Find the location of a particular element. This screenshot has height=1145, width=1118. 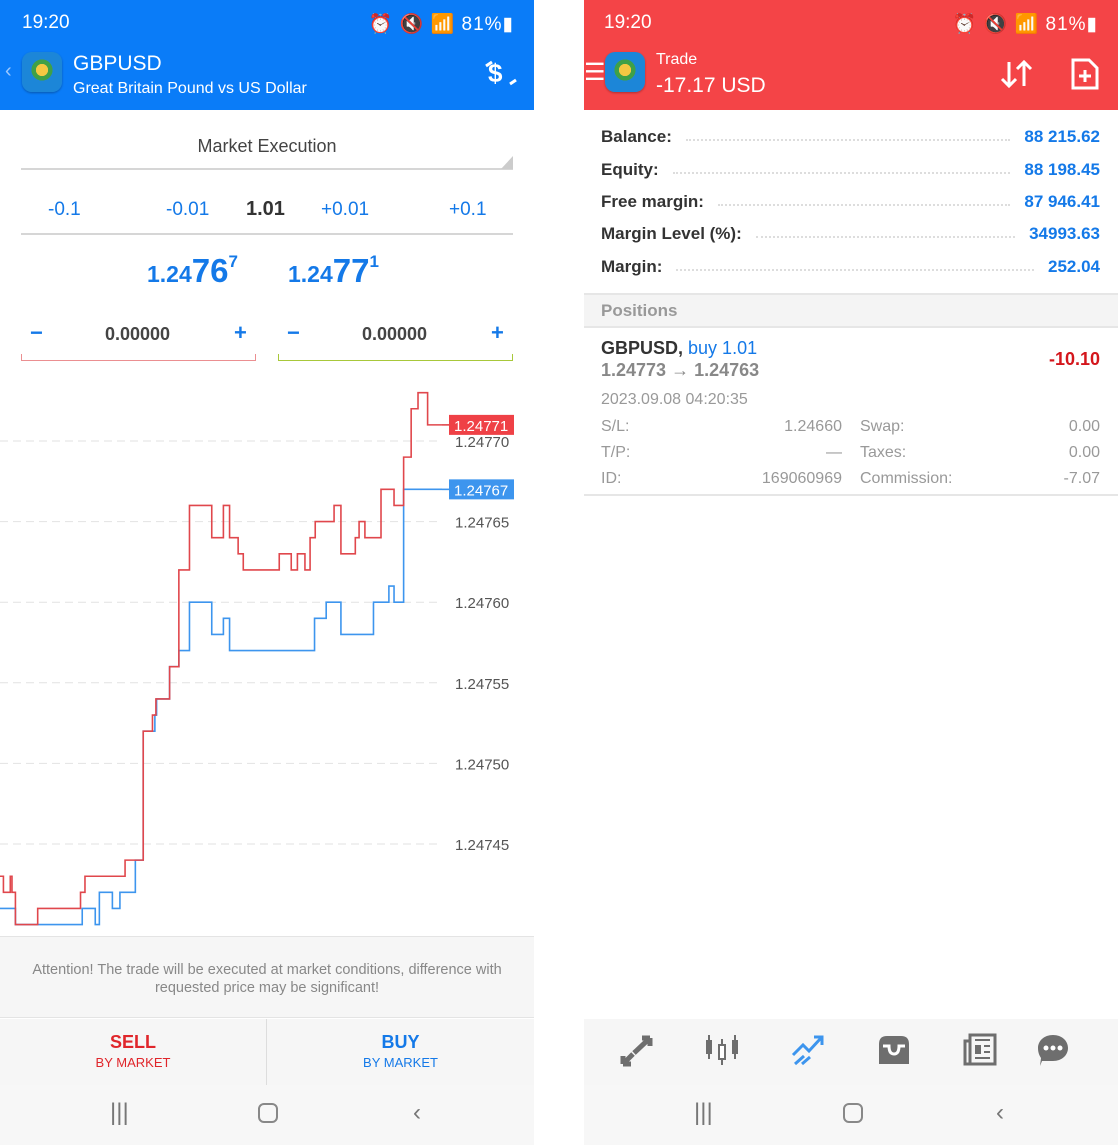

new-order-icon is located at coordinates (1085, 74).